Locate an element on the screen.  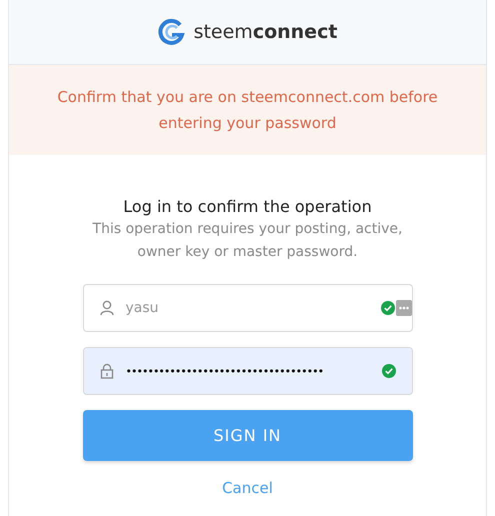
lock-icon is located at coordinates (107, 371).